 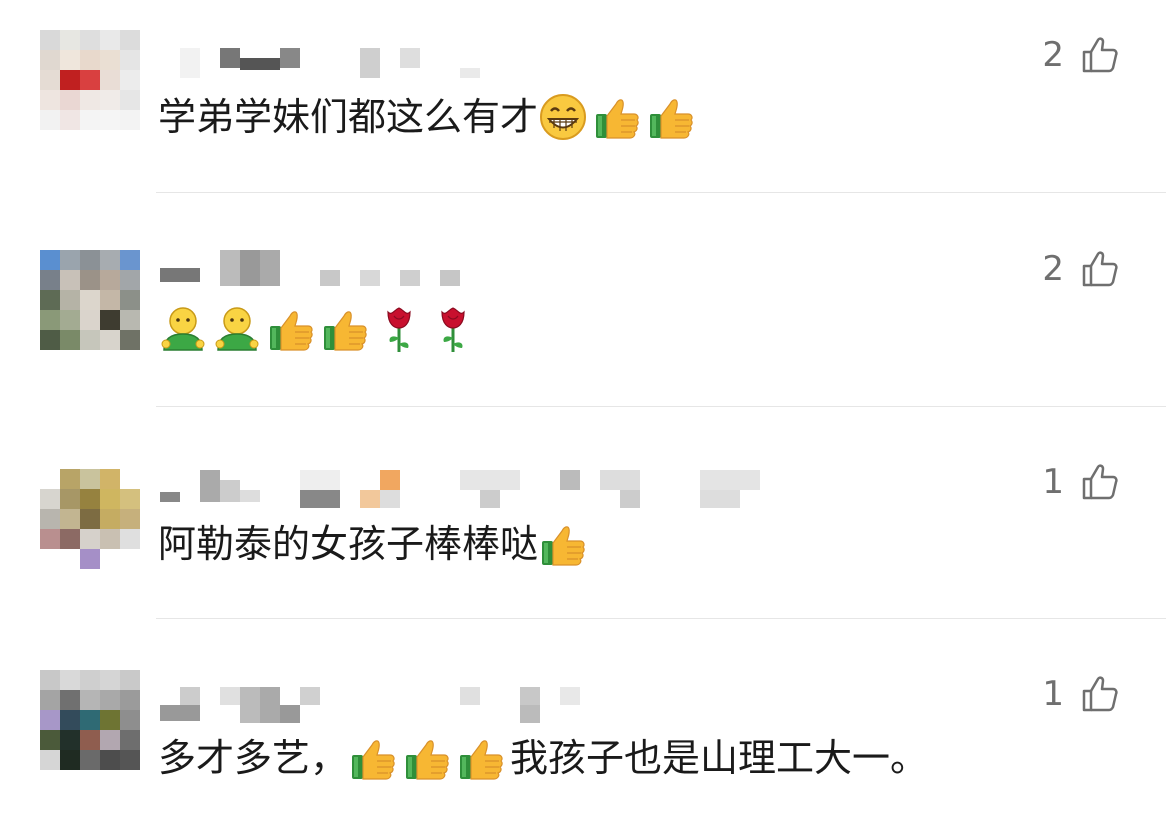 I want to click on comment-text, so click(x=320, y=329).